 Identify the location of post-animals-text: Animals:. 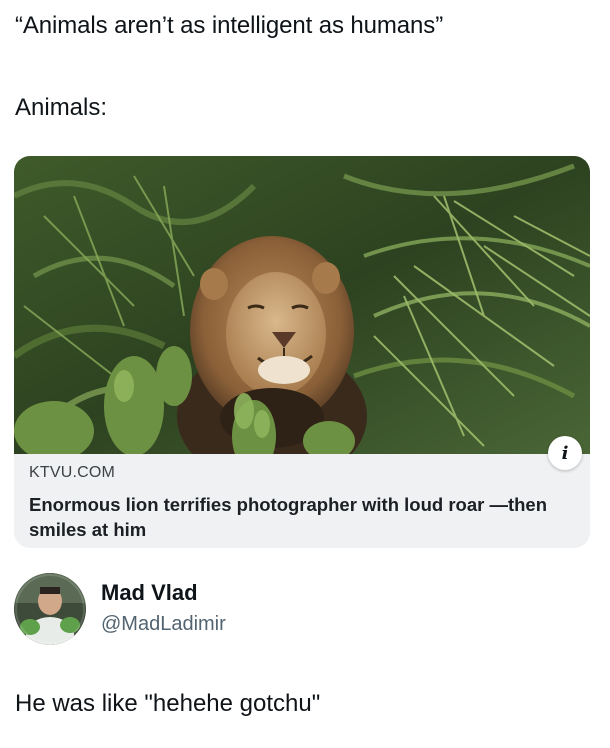
(61, 107).